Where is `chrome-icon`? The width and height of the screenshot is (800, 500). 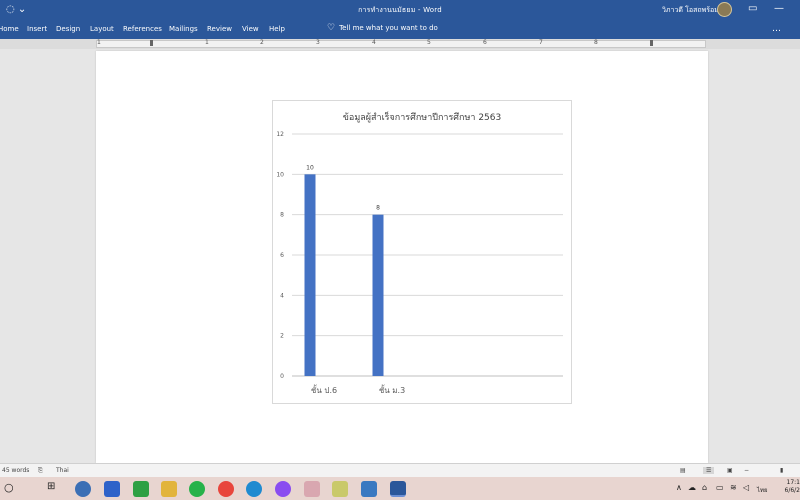 chrome-icon is located at coordinates (226, 489).